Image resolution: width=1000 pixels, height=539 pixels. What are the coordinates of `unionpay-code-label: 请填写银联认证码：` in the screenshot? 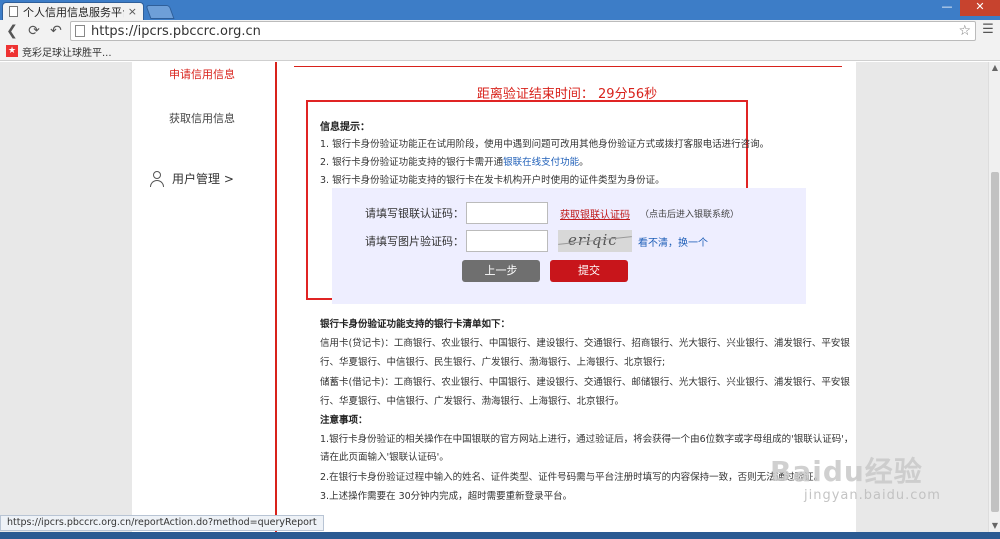 It's located at (414, 213).